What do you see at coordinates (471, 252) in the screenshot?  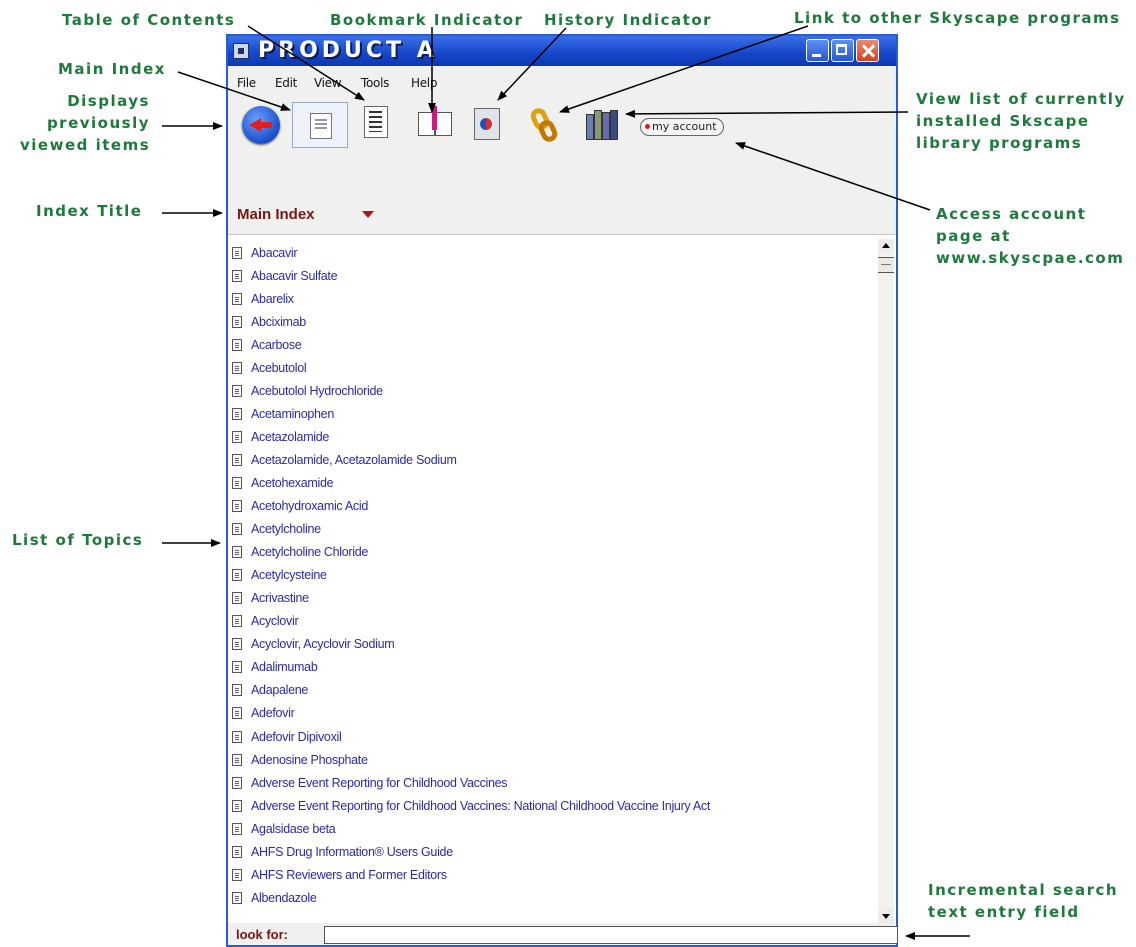 I see `list-item: Abacavir` at bounding box center [471, 252].